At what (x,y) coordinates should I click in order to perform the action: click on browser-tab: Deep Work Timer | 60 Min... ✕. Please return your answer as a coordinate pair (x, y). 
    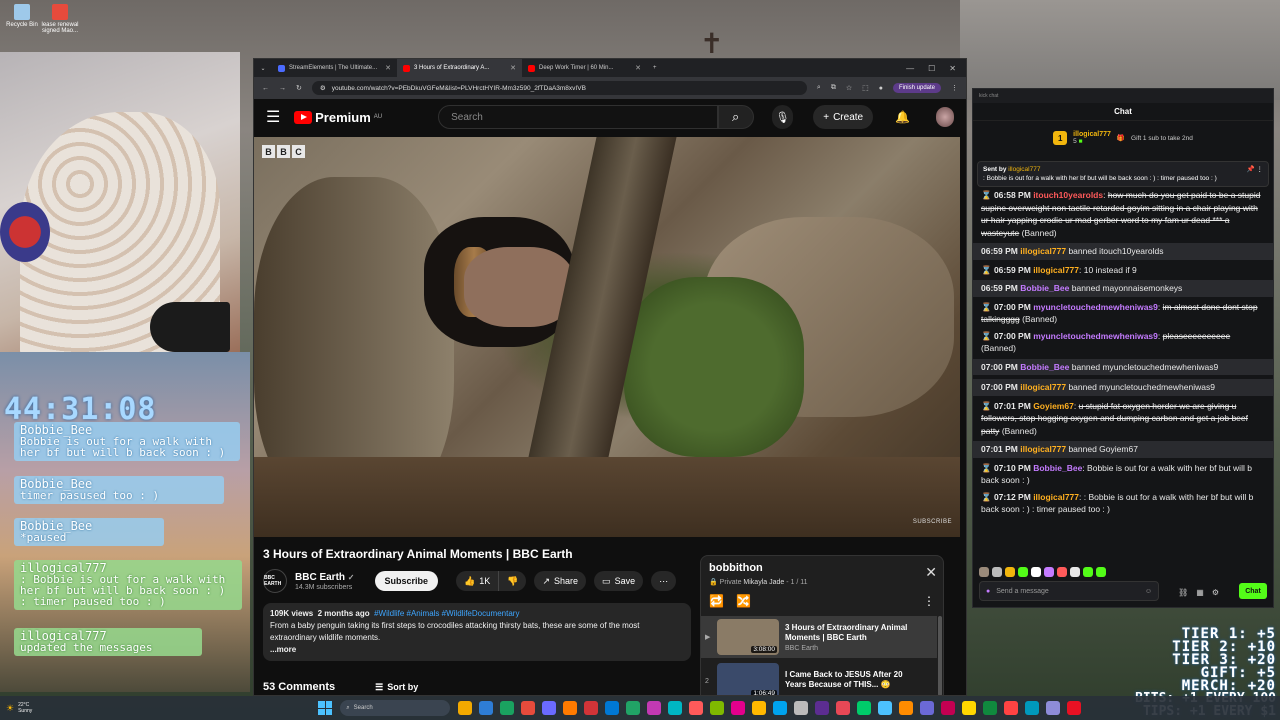
    Looking at the image, I should click on (584, 68).